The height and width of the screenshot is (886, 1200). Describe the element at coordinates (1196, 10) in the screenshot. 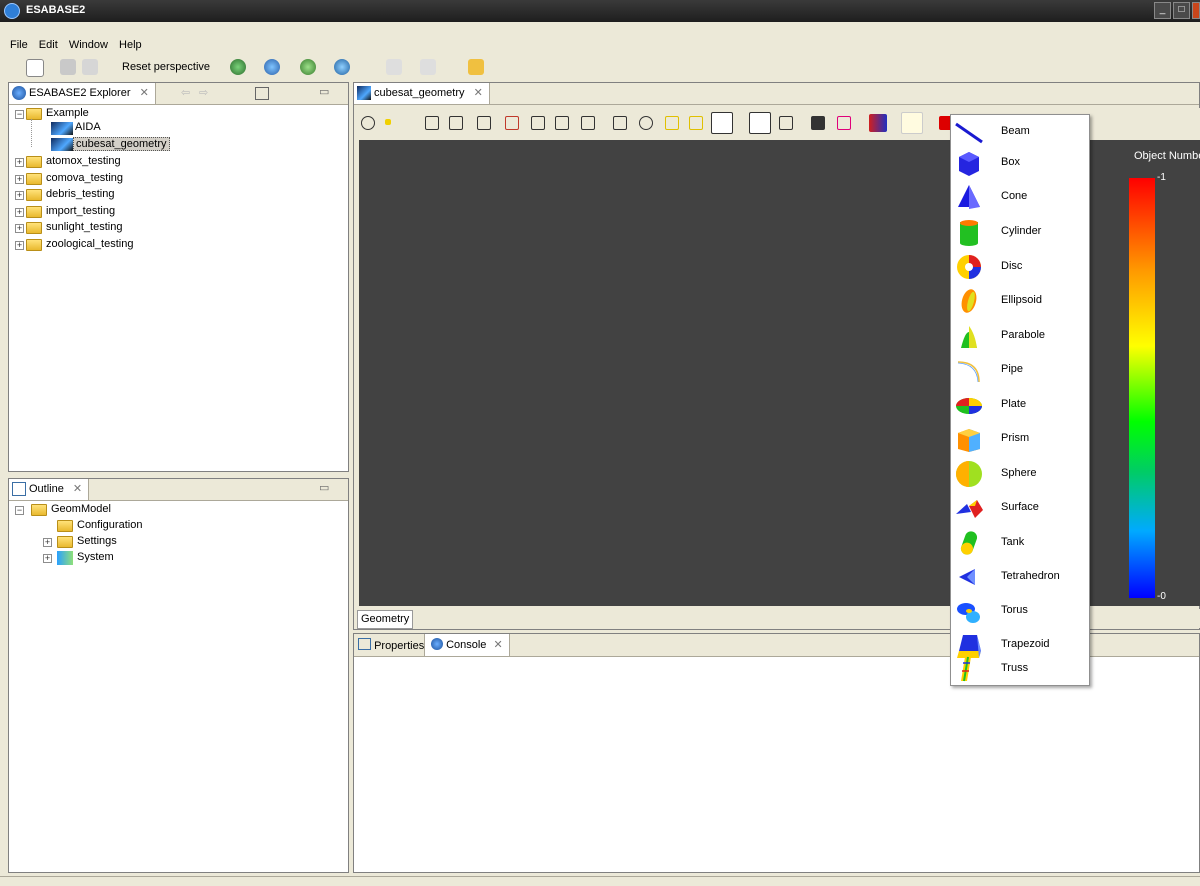

I see `close-button` at that location.